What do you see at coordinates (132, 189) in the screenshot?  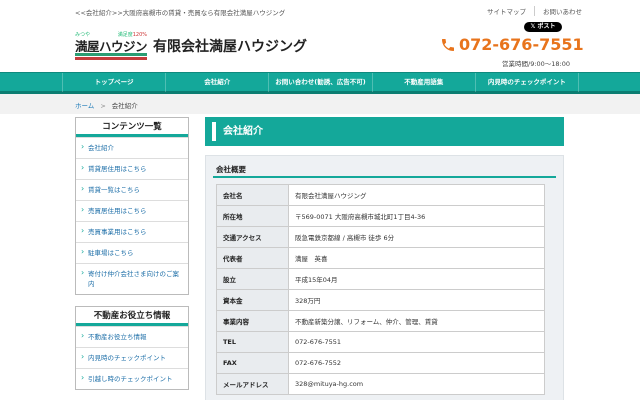 I see `sidebar-item-rental-list: 賃貸一覧はこちら` at bounding box center [132, 189].